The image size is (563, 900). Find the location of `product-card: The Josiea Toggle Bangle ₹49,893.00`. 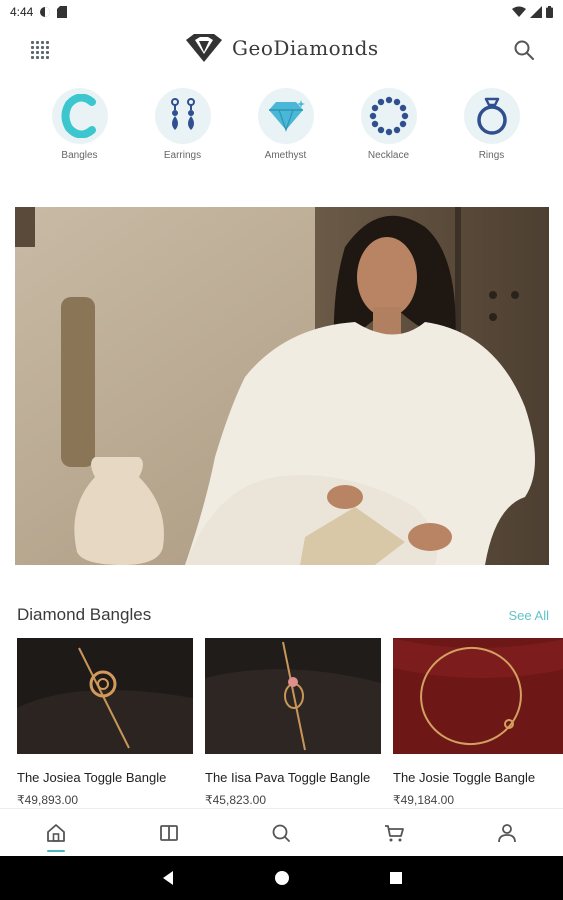

product-card: The Josiea Toggle Bangle ₹49,893.00 is located at coordinates (105, 723).